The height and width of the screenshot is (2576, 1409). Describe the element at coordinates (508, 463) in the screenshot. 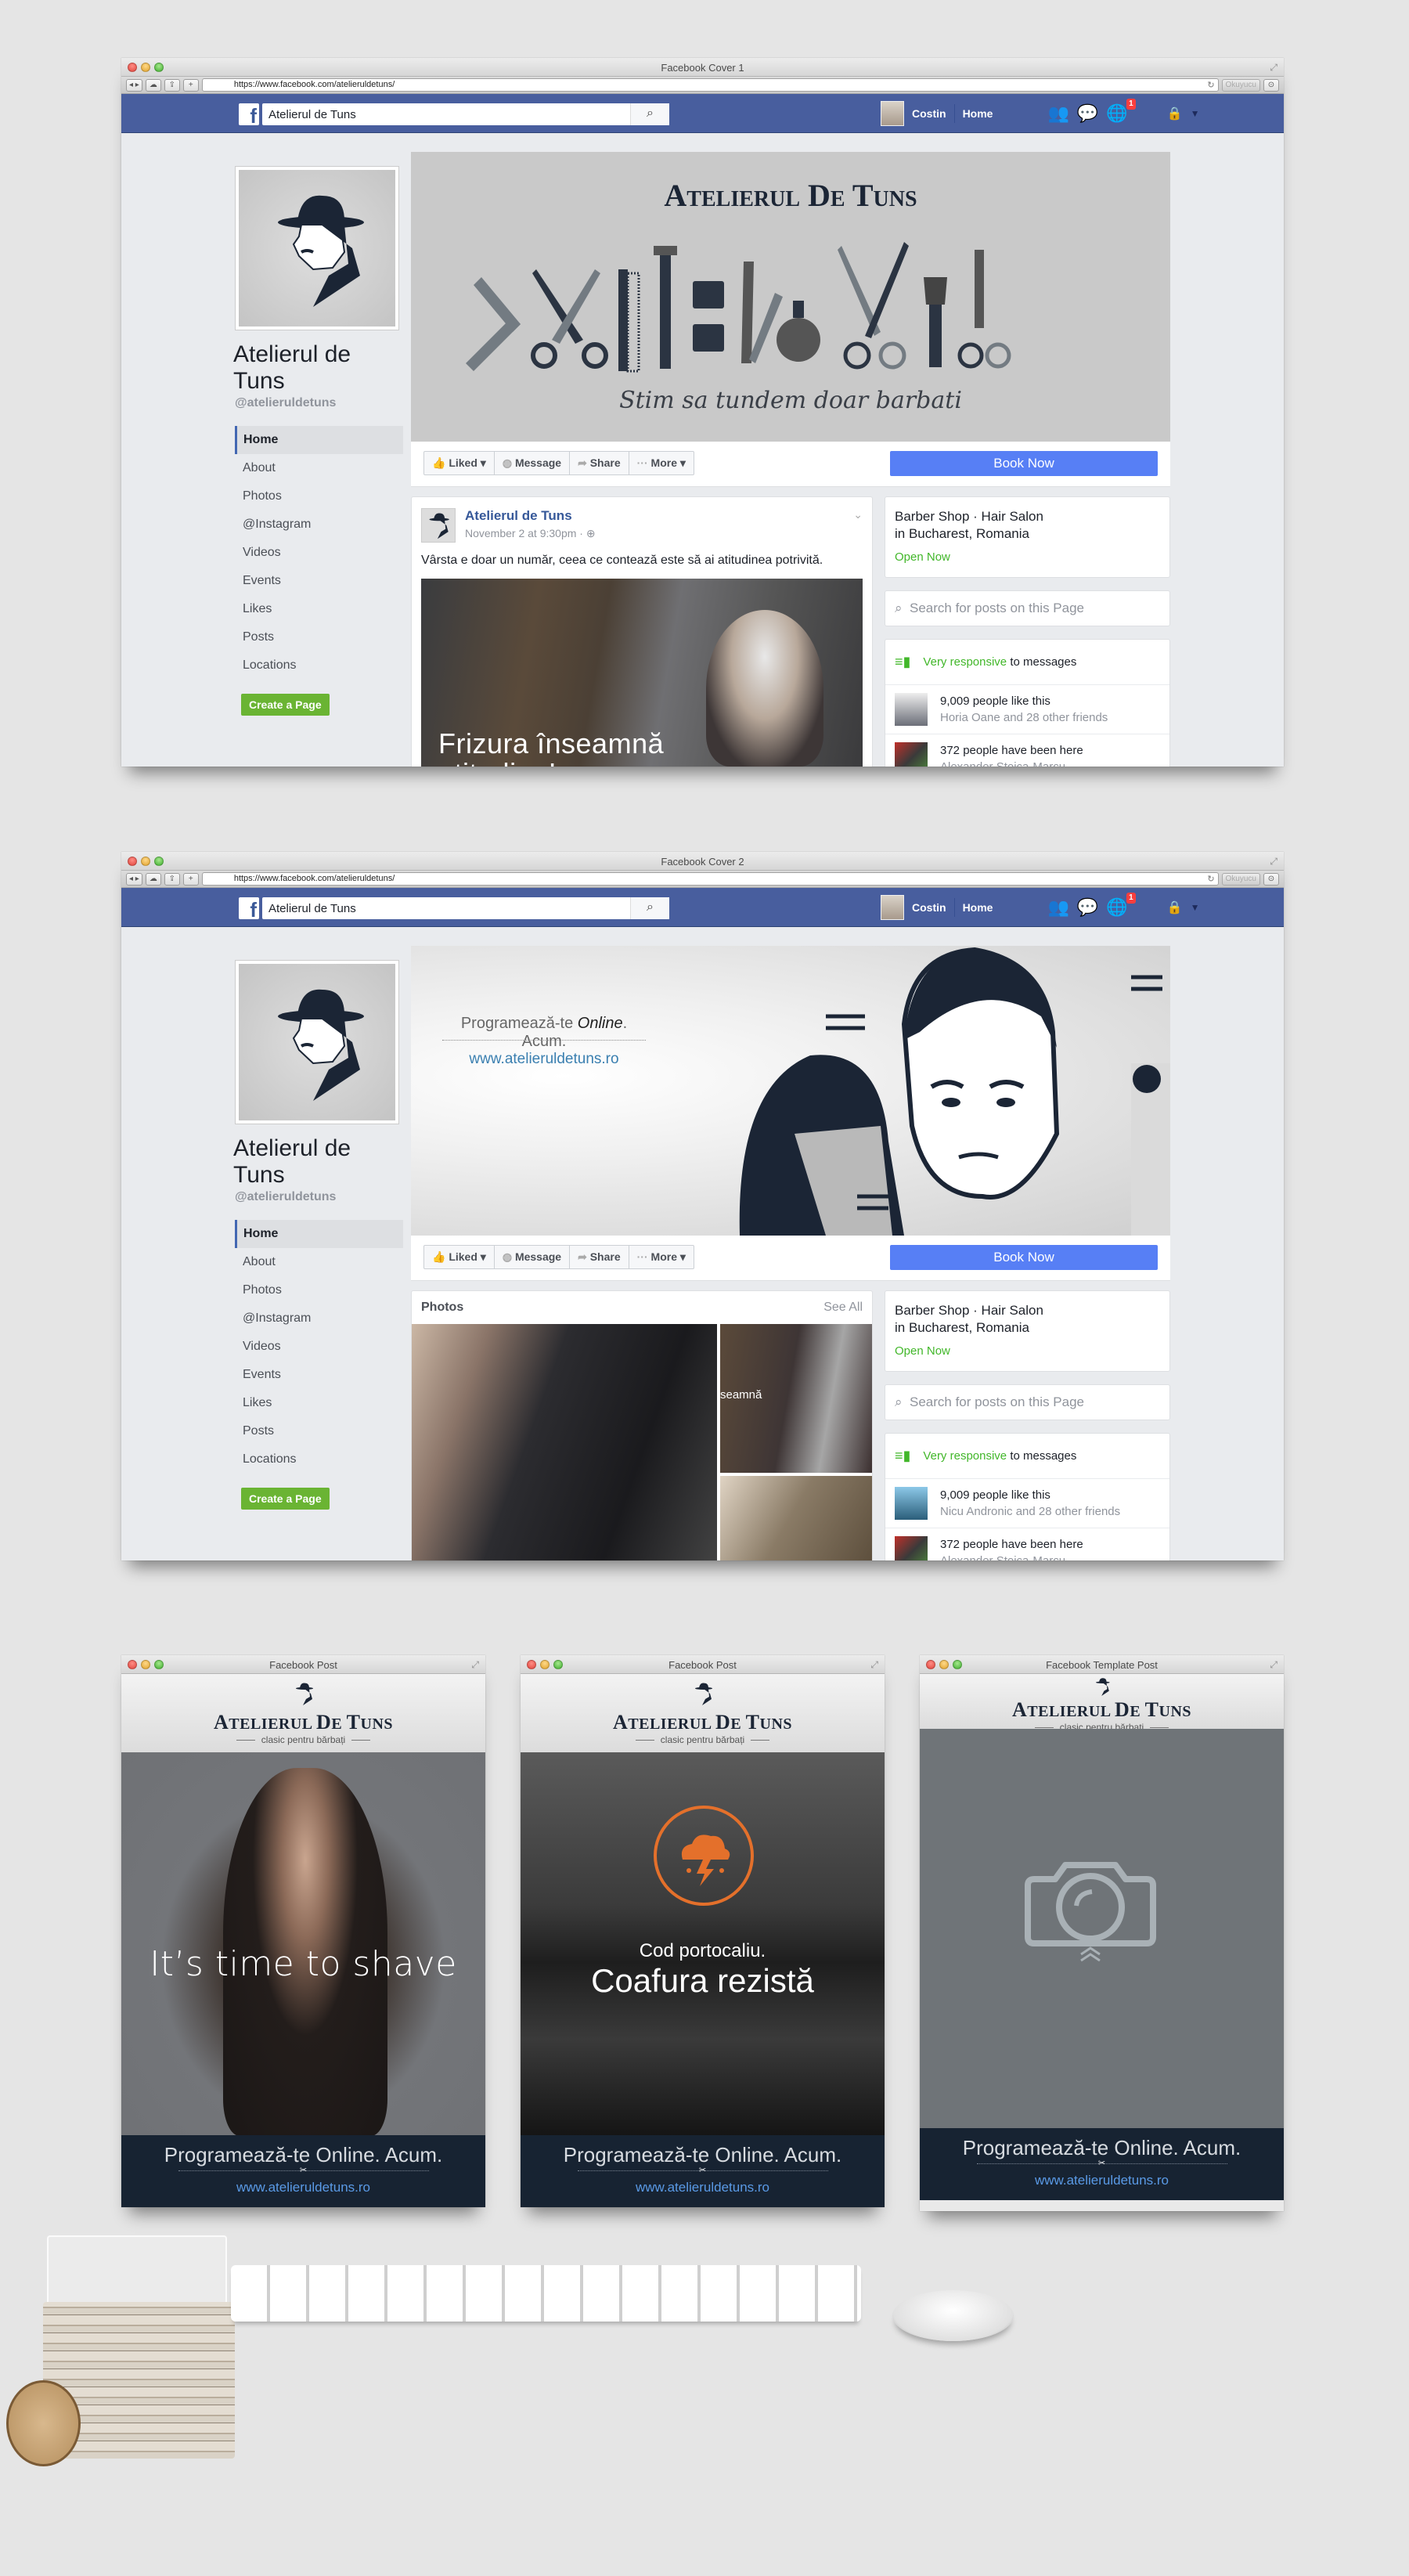

I see `messenger-icon: ◍` at that location.